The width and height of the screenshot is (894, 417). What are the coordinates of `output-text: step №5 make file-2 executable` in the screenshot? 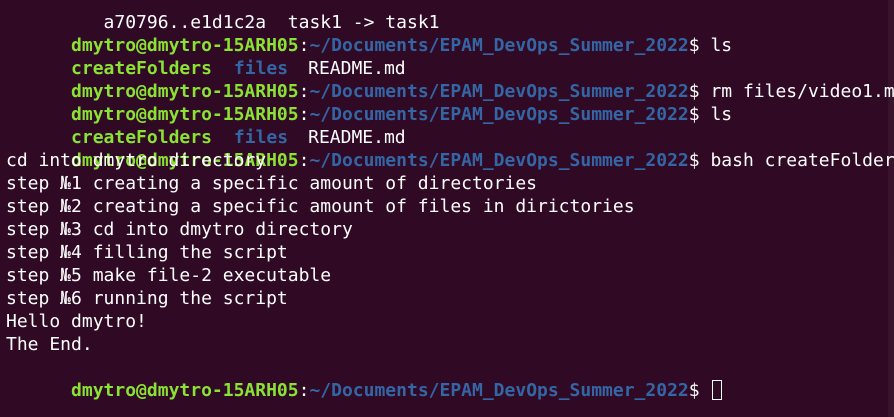 It's located at (169, 275).